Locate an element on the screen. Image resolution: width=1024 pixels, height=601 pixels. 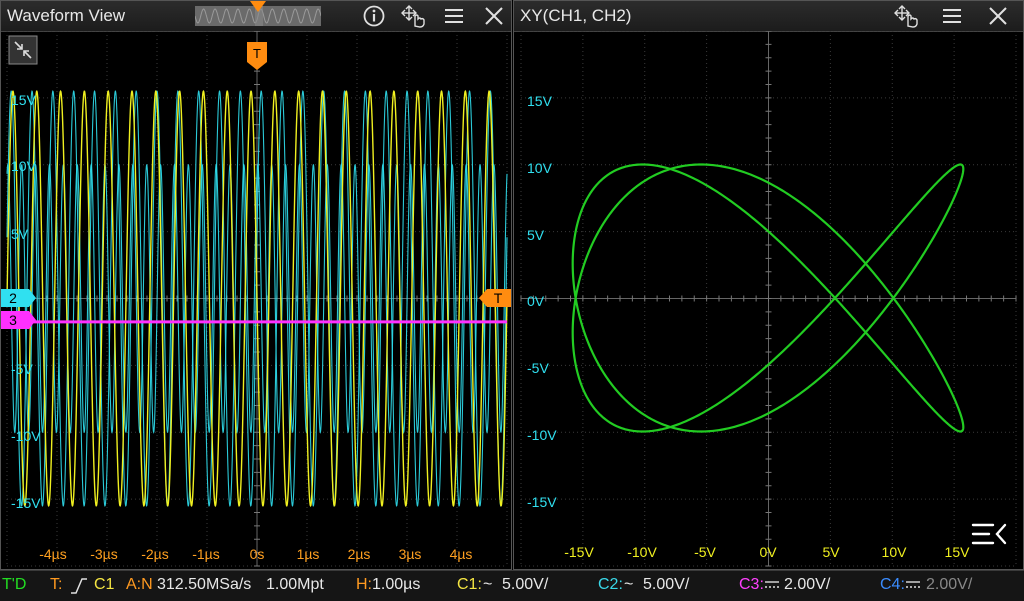
wf-y-label: 5V is located at coordinates (20, 234).